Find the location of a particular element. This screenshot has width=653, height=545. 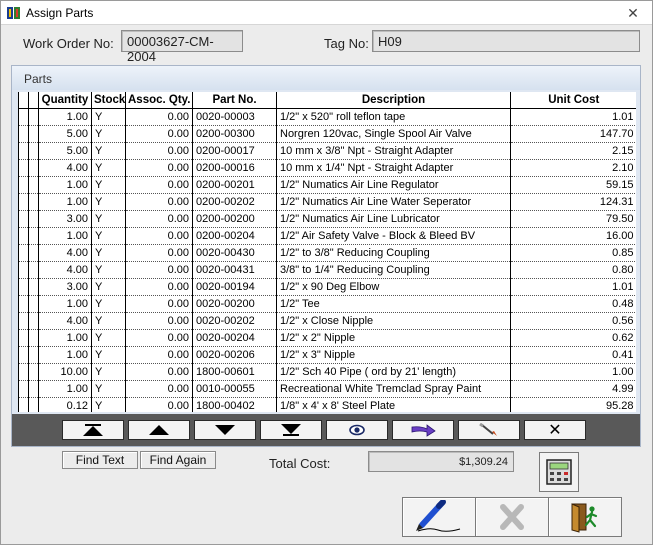

first-record-button is located at coordinates (93, 430).